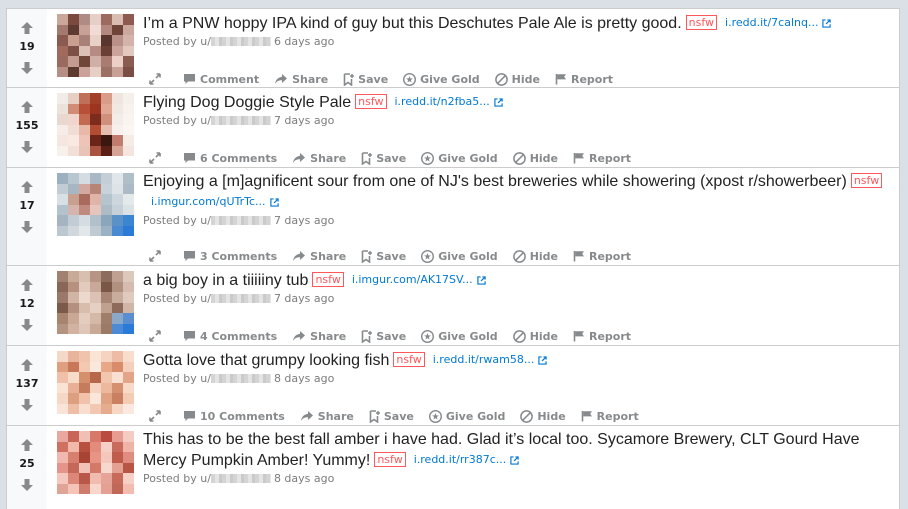 This screenshot has width=908, height=509. I want to click on post-title: Gotta love that grumpy looking fish, so click(266, 360).